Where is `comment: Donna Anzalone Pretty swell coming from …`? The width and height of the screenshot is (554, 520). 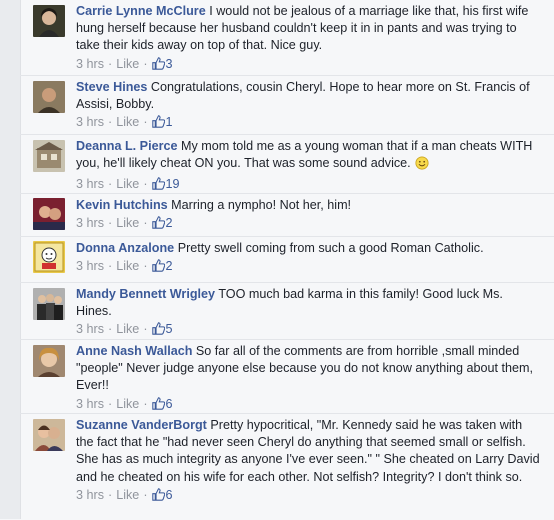 comment: Donna Anzalone Pretty swell coming from … is located at coordinates (287, 259).